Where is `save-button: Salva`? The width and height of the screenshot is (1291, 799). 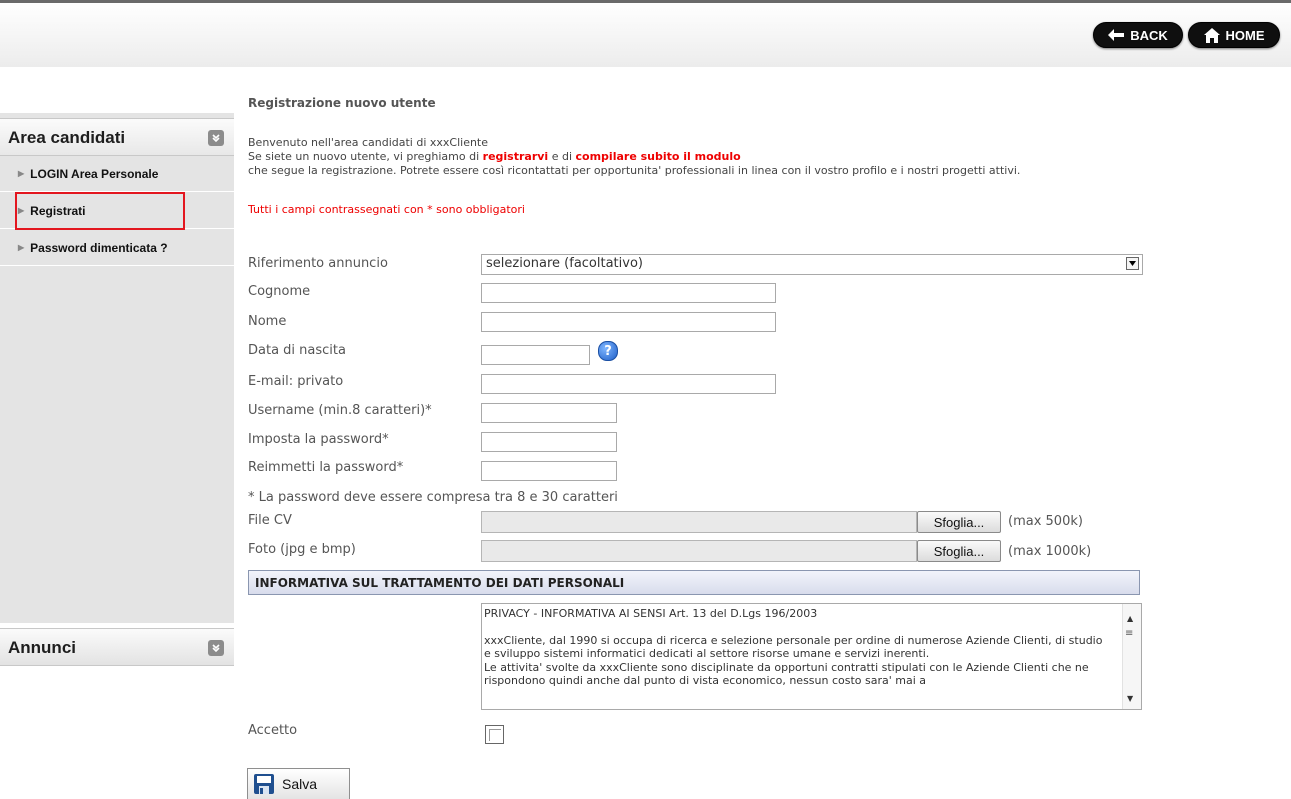 save-button: Salva is located at coordinates (298, 783).